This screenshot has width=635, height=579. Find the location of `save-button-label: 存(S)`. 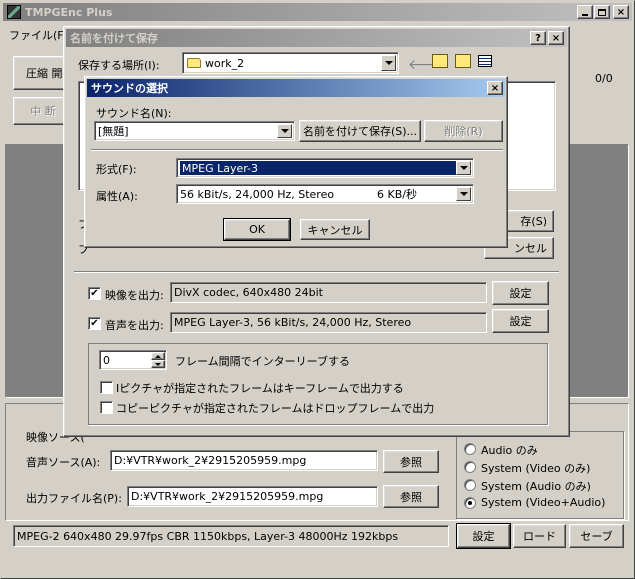

save-button-label: 存(S) is located at coordinates (533, 221).